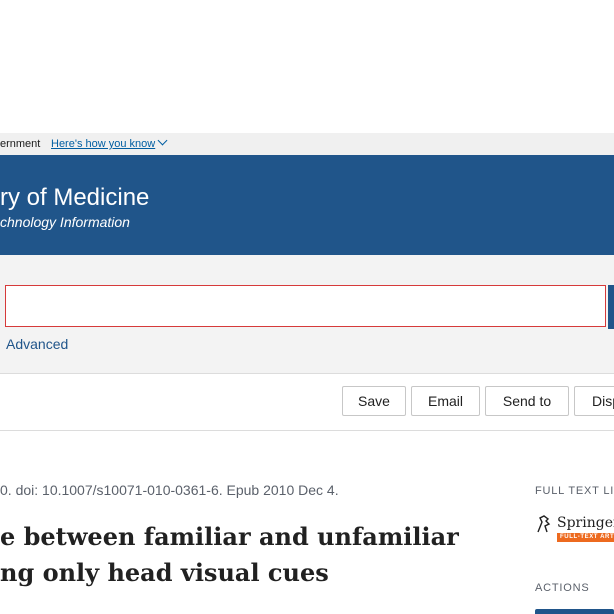 This screenshot has height=614, width=614. What do you see at coordinates (307, 144) in the screenshot?
I see `gov-banner: ernment Here's how you know` at bounding box center [307, 144].